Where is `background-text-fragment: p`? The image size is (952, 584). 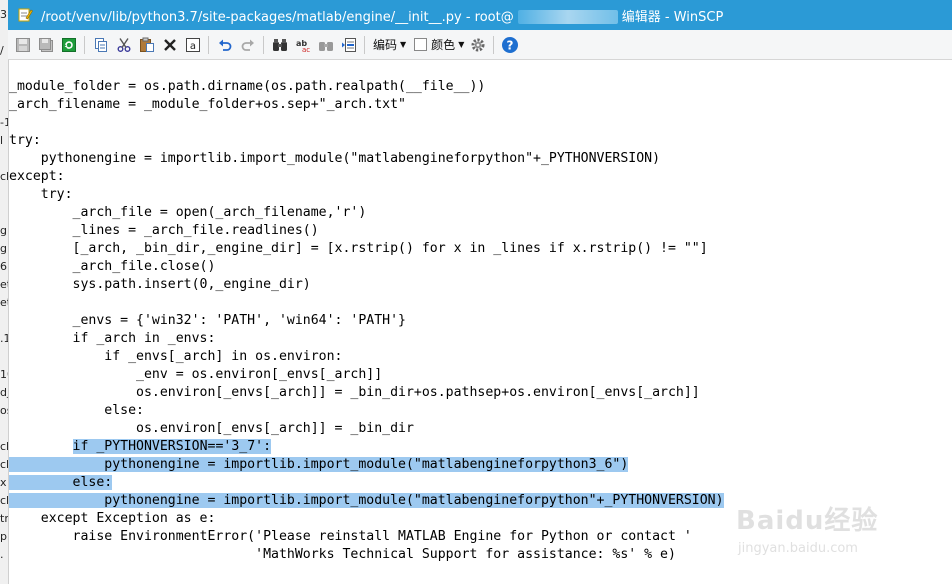 background-text-fragment: p is located at coordinates (3, 536).